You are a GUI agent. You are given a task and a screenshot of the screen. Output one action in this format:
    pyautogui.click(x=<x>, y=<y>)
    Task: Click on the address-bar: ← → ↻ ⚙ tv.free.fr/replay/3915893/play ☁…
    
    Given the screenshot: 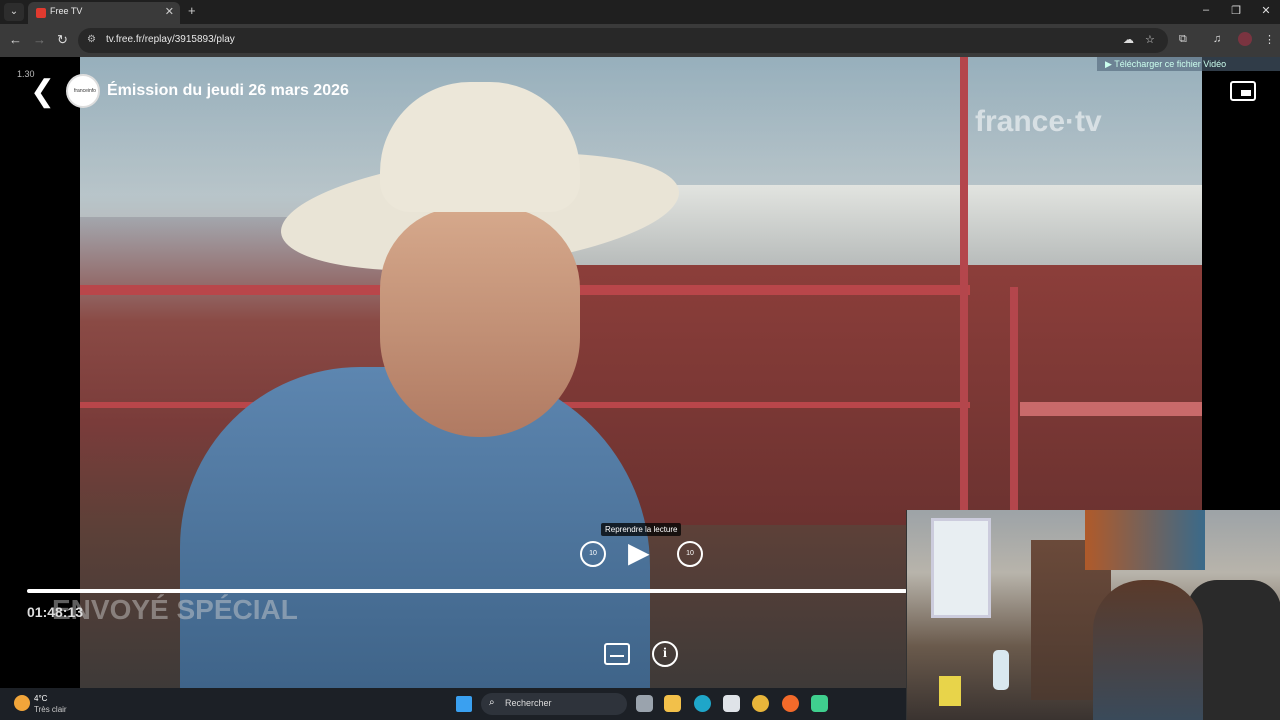 What is the action you would take?
    pyautogui.click(x=640, y=40)
    